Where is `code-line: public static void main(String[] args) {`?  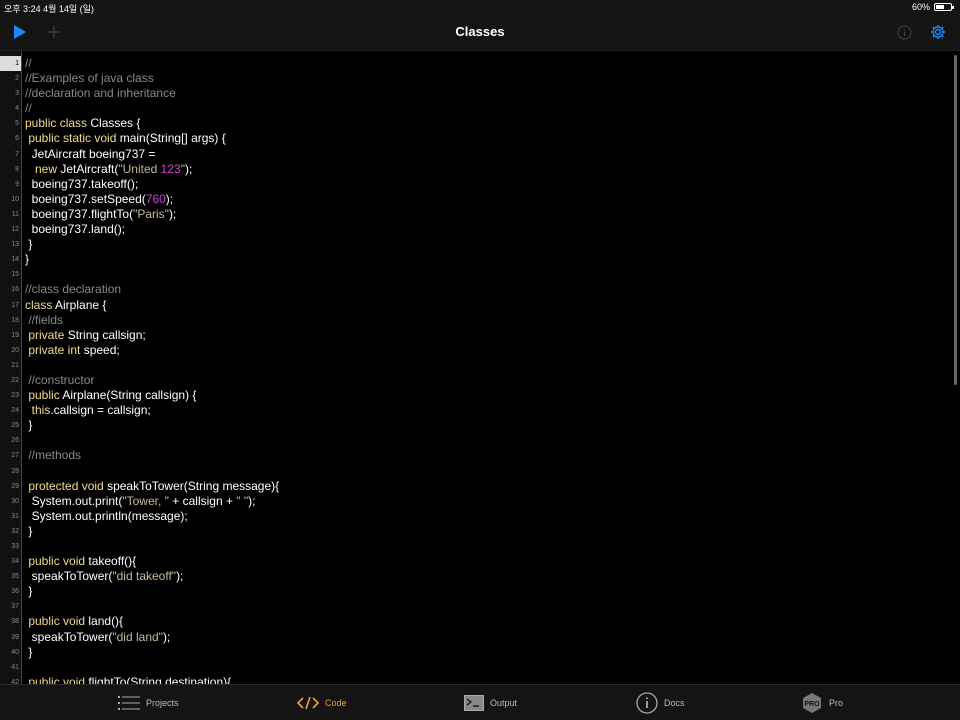
code-line: public static void main(String[] args) { is located at coordinates (486, 138).